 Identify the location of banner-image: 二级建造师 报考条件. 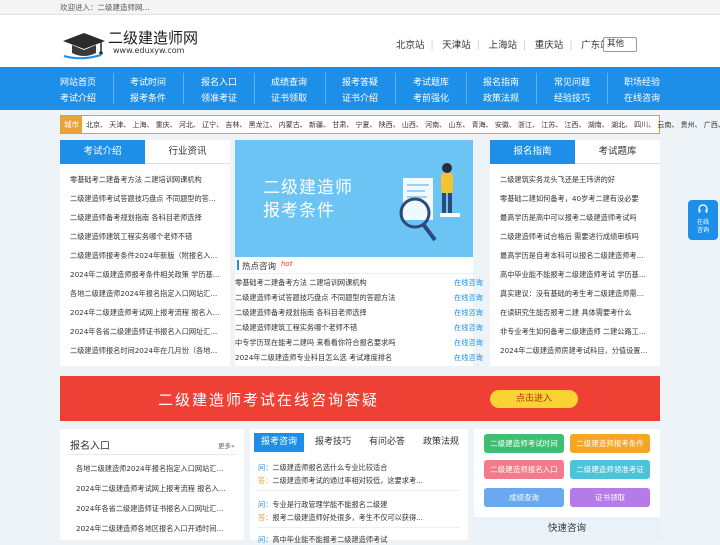
(354, 198).